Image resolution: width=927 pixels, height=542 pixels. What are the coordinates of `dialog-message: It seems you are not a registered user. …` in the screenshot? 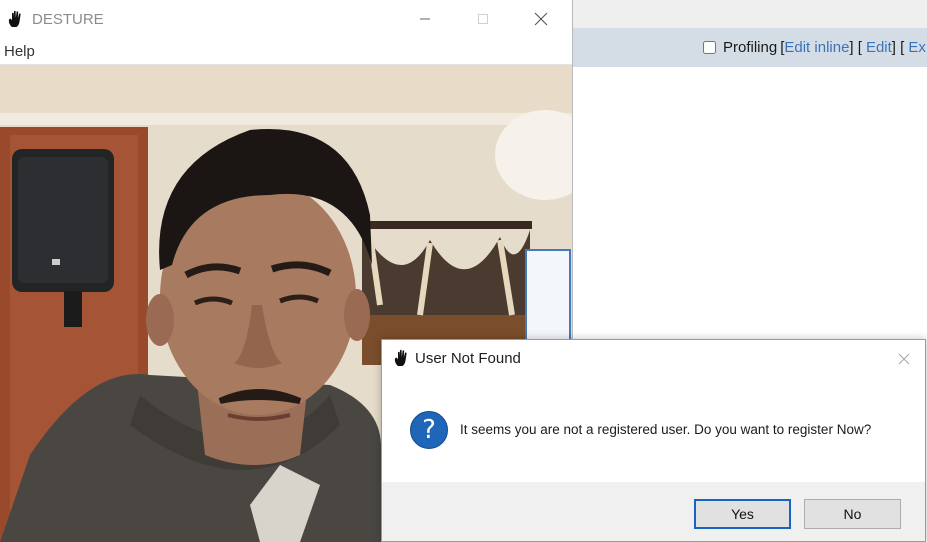 It's located at (666, 429).